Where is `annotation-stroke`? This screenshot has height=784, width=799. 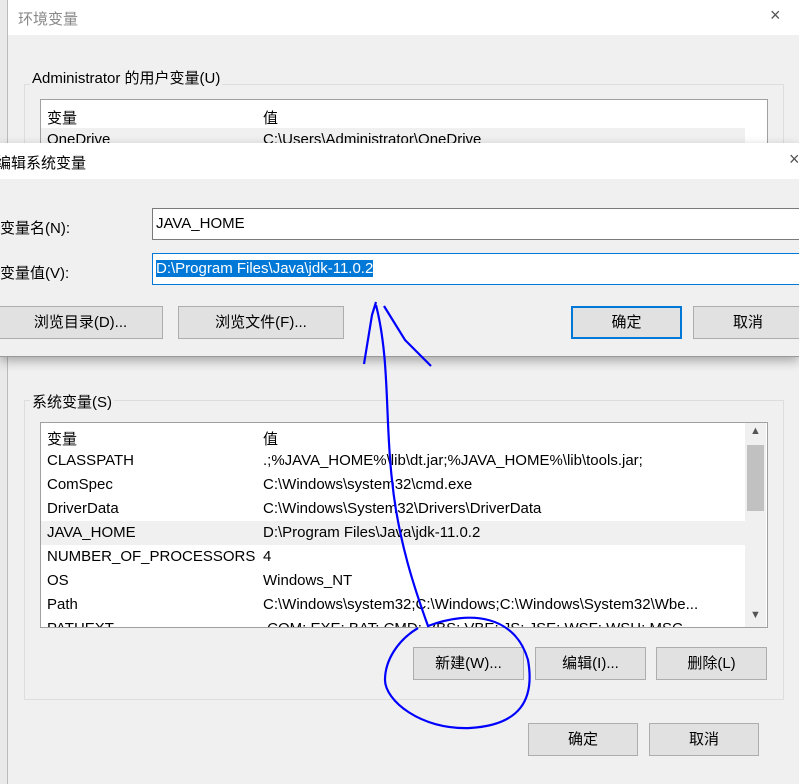 annotation-stroke is located at coordinates (446, 515).